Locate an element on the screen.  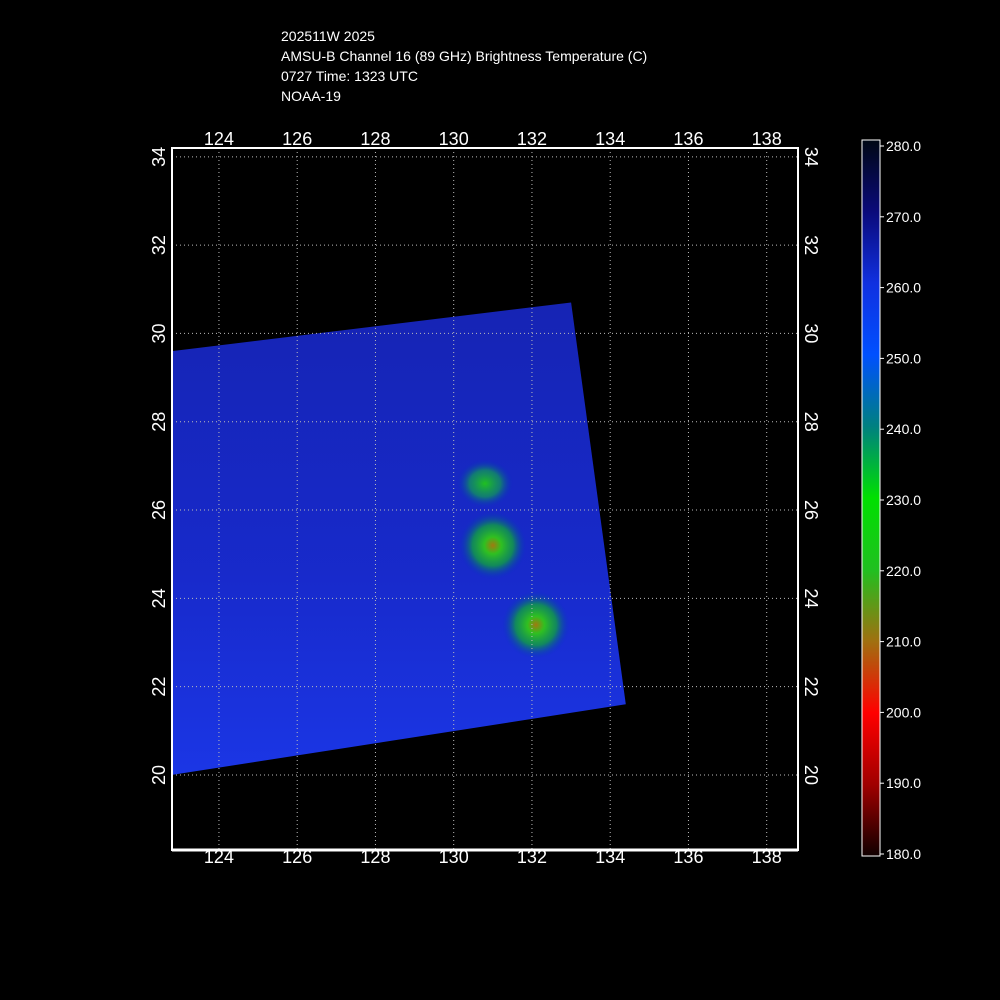
lat-label-right: 34 is located at coordinates (811, 157).